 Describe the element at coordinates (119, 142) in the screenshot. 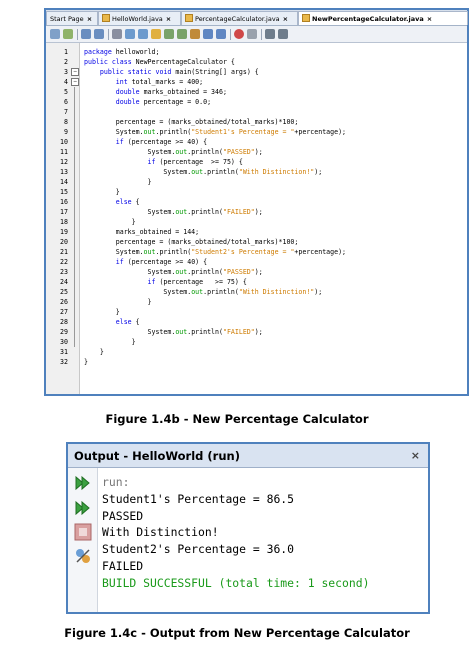

I see `code-keyword: if` at that location.